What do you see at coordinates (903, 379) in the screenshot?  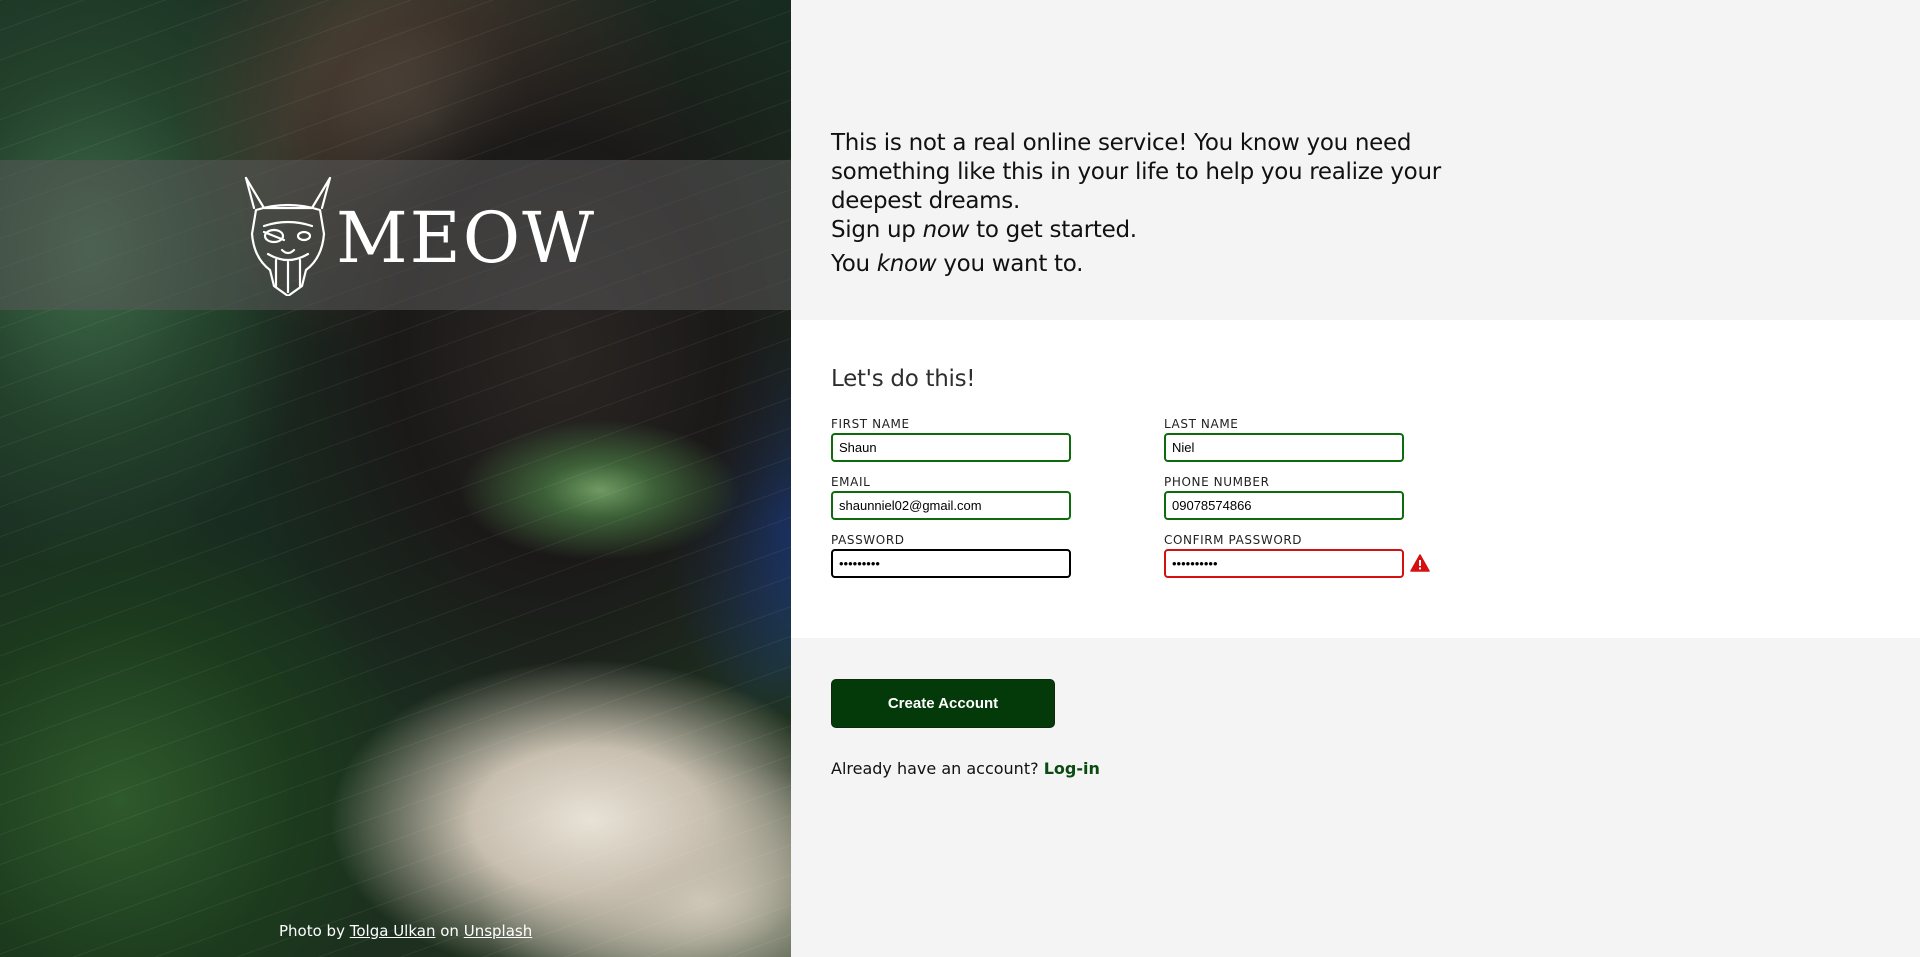 I see `form-heading: Let's do this!` at bounding box center [903, 379].